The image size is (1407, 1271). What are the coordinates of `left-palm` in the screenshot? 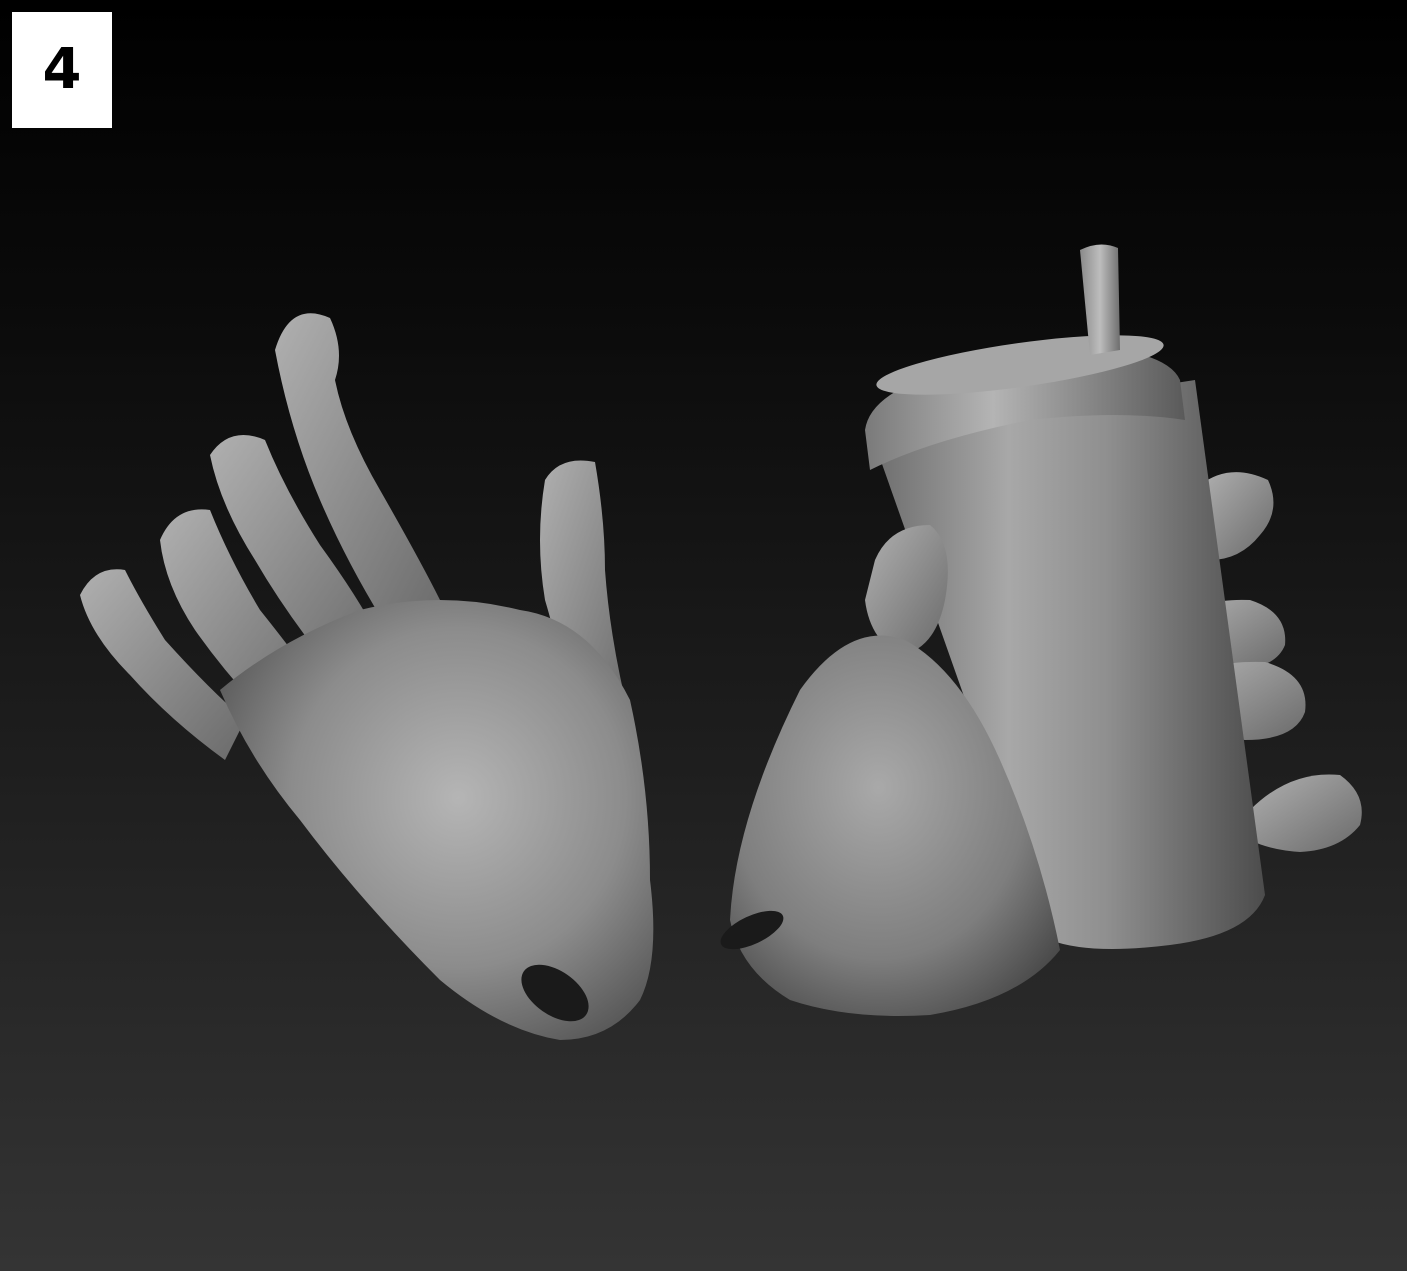 It's located at (437, 820).